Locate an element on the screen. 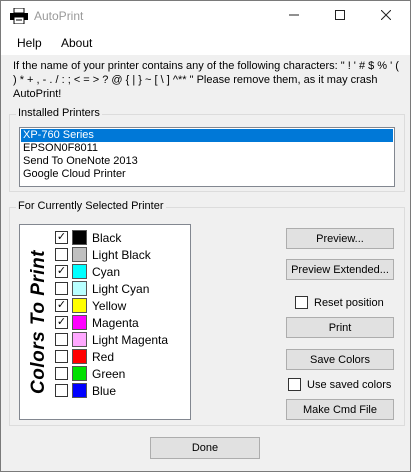 The image size is (411, 472). minimize-icon is located at coordinates (294, 16).